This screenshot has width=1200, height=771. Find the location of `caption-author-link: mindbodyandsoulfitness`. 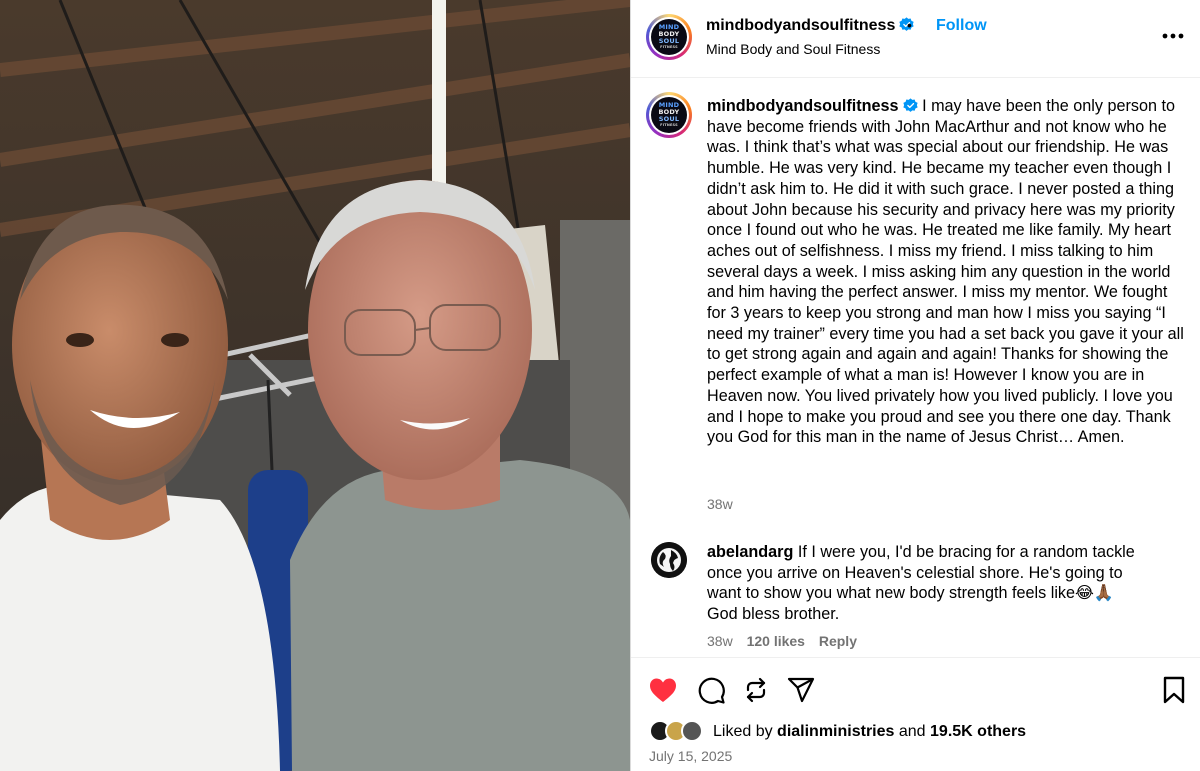

caption-author-link: mindbodyandsoulfitness is located at coordinates (803, 106).